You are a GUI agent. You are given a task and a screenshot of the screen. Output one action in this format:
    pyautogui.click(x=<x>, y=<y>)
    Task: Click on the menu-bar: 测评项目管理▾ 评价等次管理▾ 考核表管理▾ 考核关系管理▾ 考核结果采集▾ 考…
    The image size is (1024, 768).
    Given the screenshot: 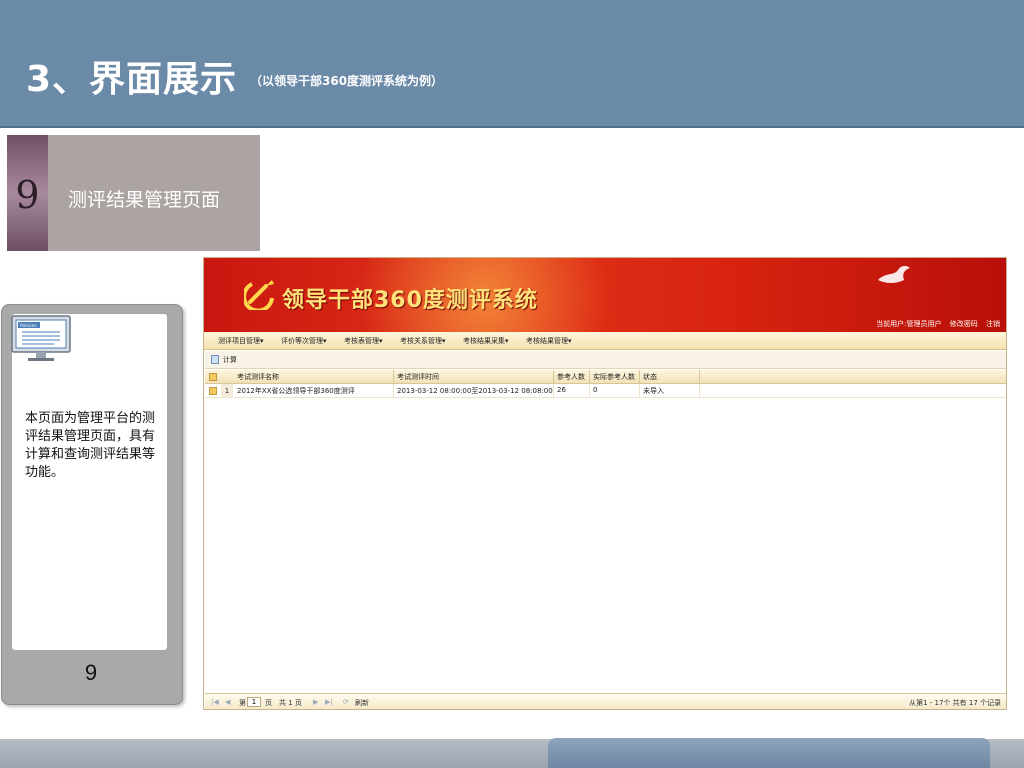 What is the action you would take?
    pyautogui.click(x=605, y=341)
    